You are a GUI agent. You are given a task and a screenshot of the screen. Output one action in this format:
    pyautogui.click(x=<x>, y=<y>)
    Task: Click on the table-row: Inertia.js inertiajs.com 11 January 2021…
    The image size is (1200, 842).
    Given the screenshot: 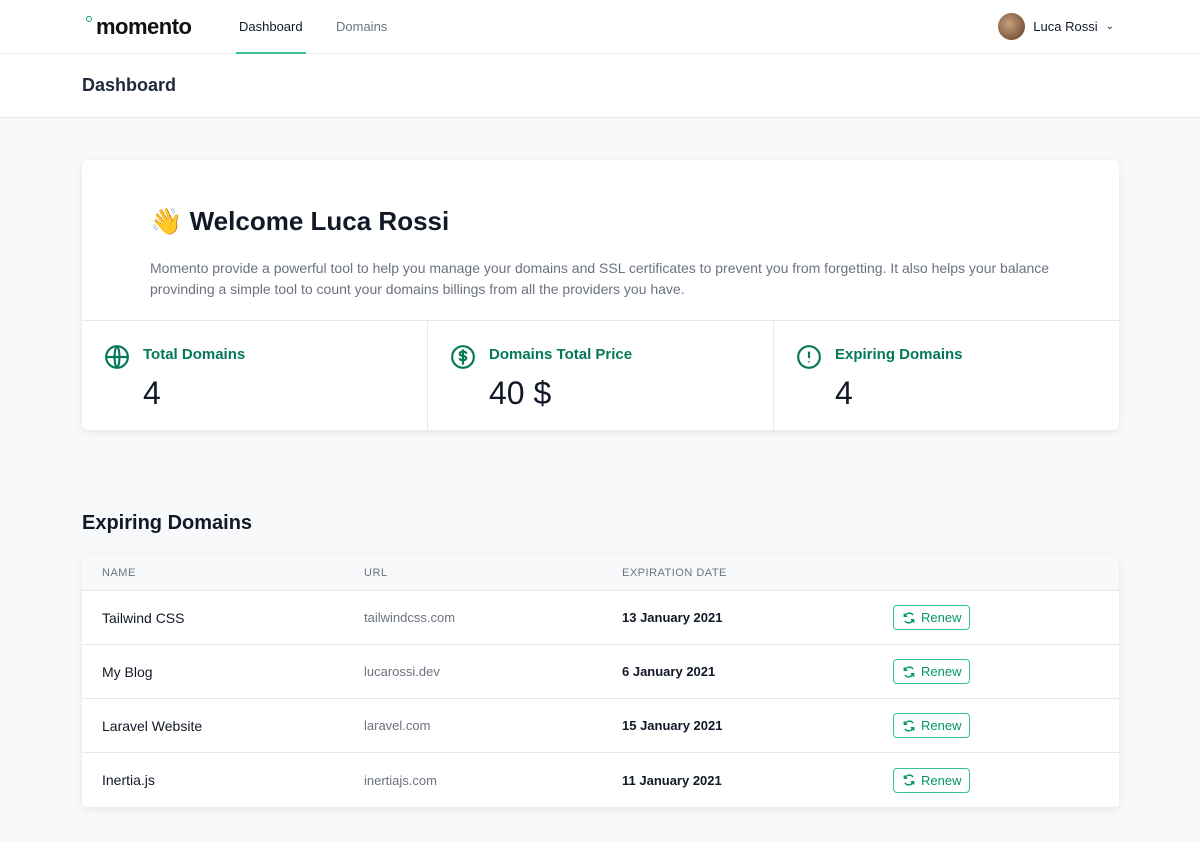 What is the action you would take?
    pyautogui.click(x=600, y=780)
    